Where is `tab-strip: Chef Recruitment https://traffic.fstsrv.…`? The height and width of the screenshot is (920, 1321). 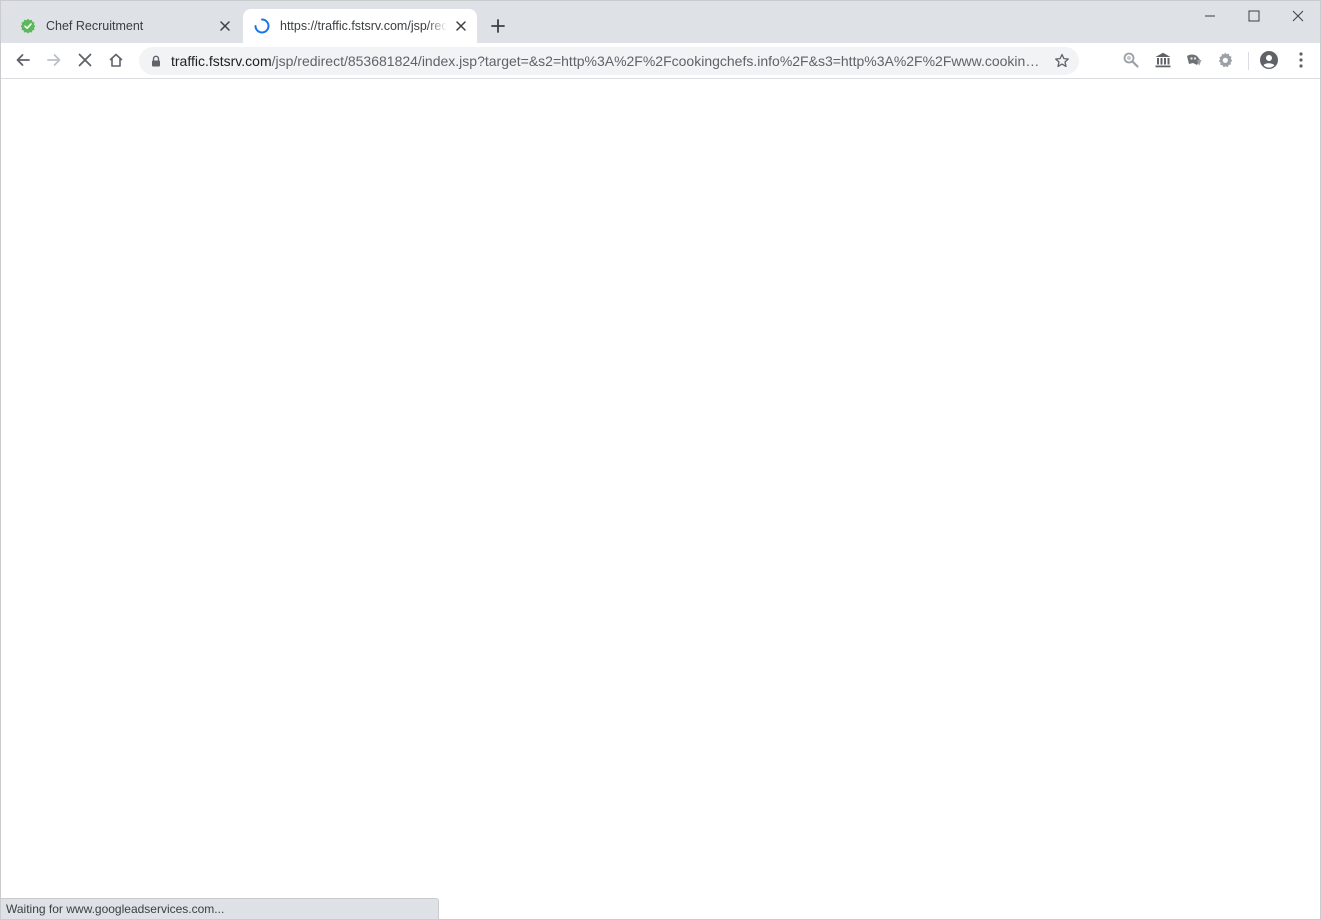 tab-strip: Chef Recruitment https://traffic.fstsrv.… is located at coordinates (660, 22).